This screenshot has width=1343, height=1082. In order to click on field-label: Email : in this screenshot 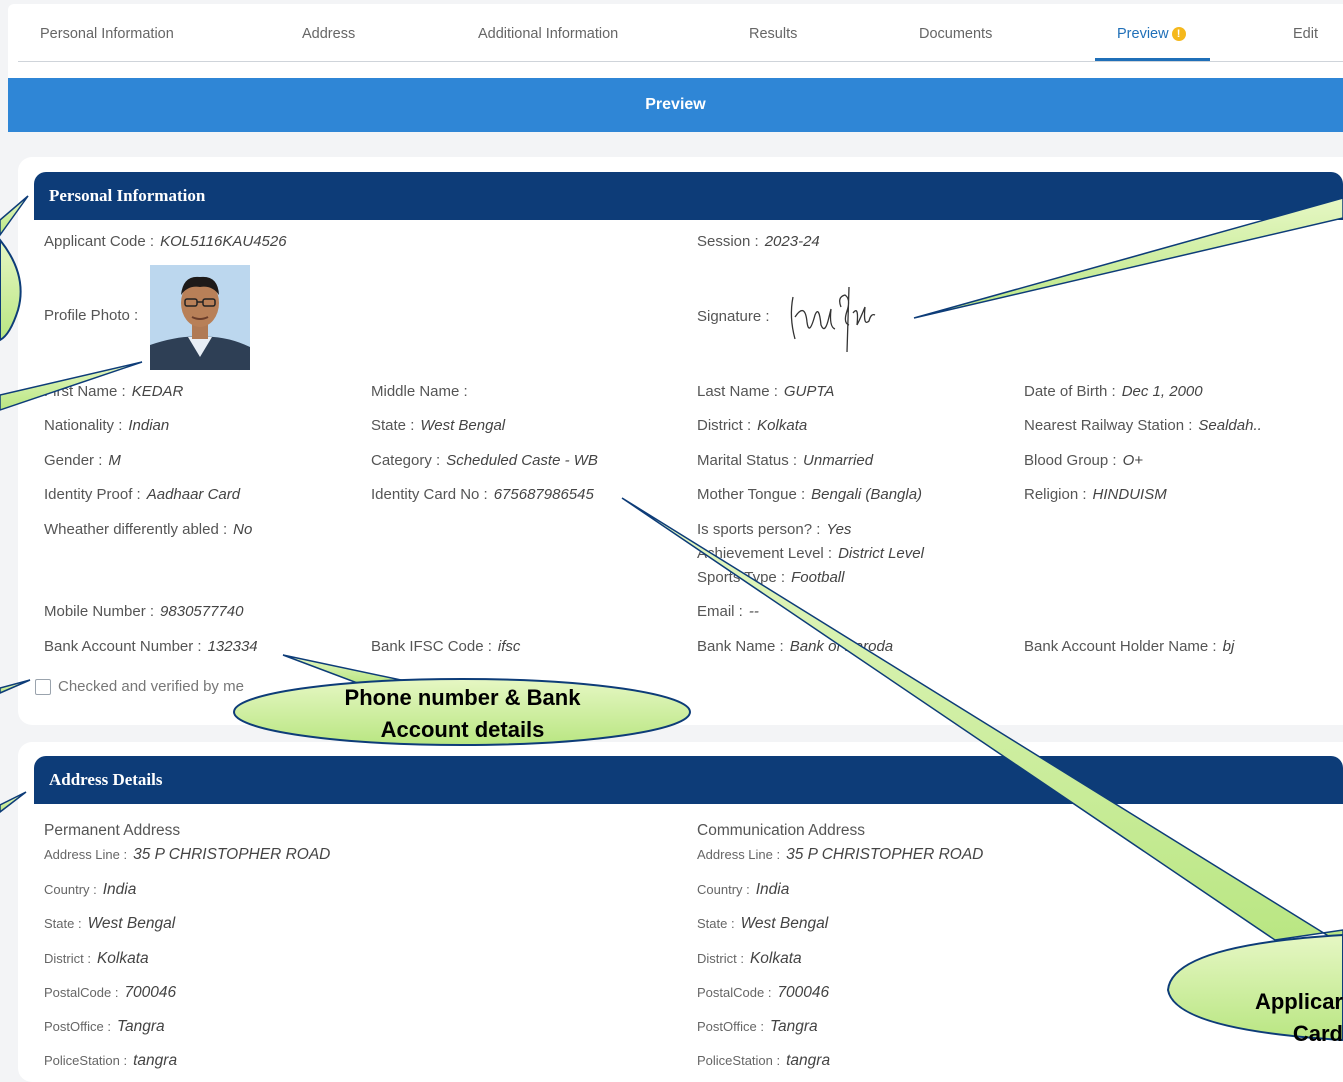, I will do `click(720, 611)`.